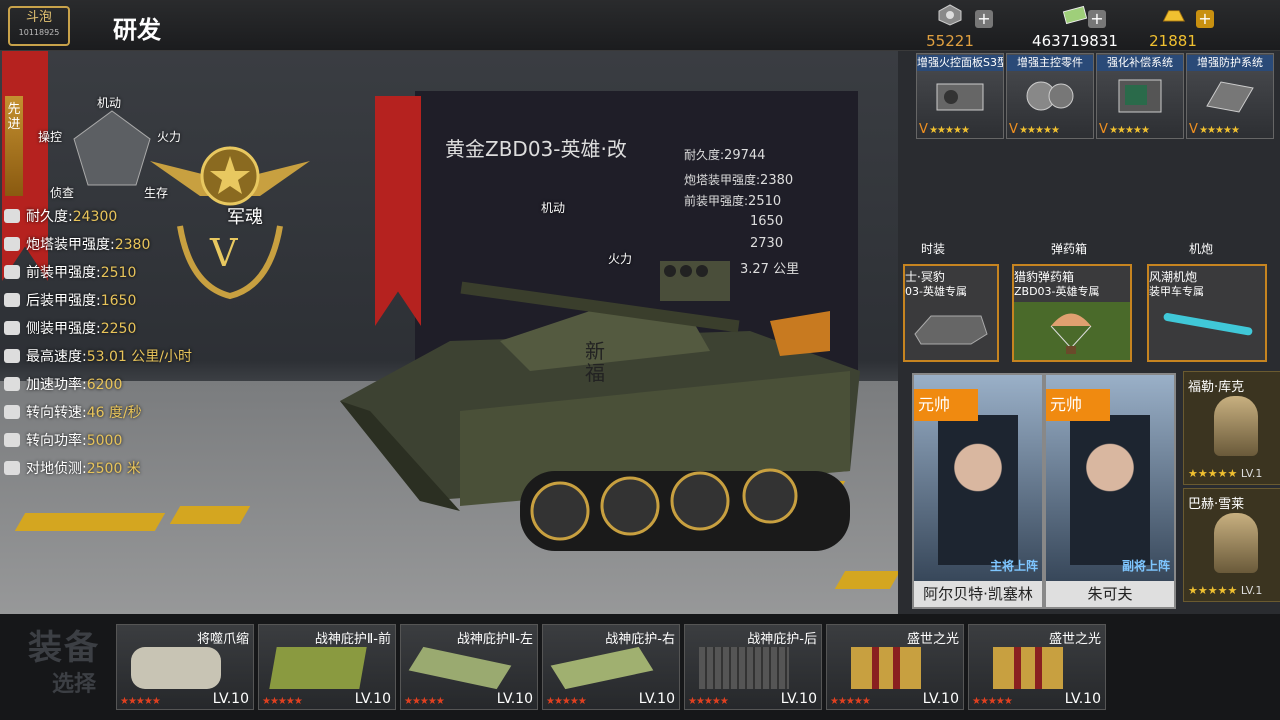 Image resolution: width=1280 pixels, height=720 pixels. Describe the element at coordinates (536, 149) in the screenshot. I see `vehicle-name: 黄金ZBD03-英雄·改` at that location.